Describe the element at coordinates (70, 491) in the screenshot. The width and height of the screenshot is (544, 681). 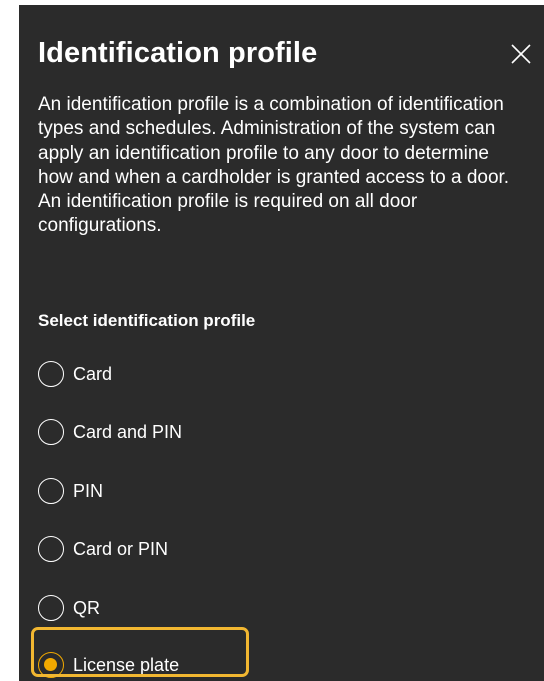
I see `radio-option-pin: PIN` at that location.